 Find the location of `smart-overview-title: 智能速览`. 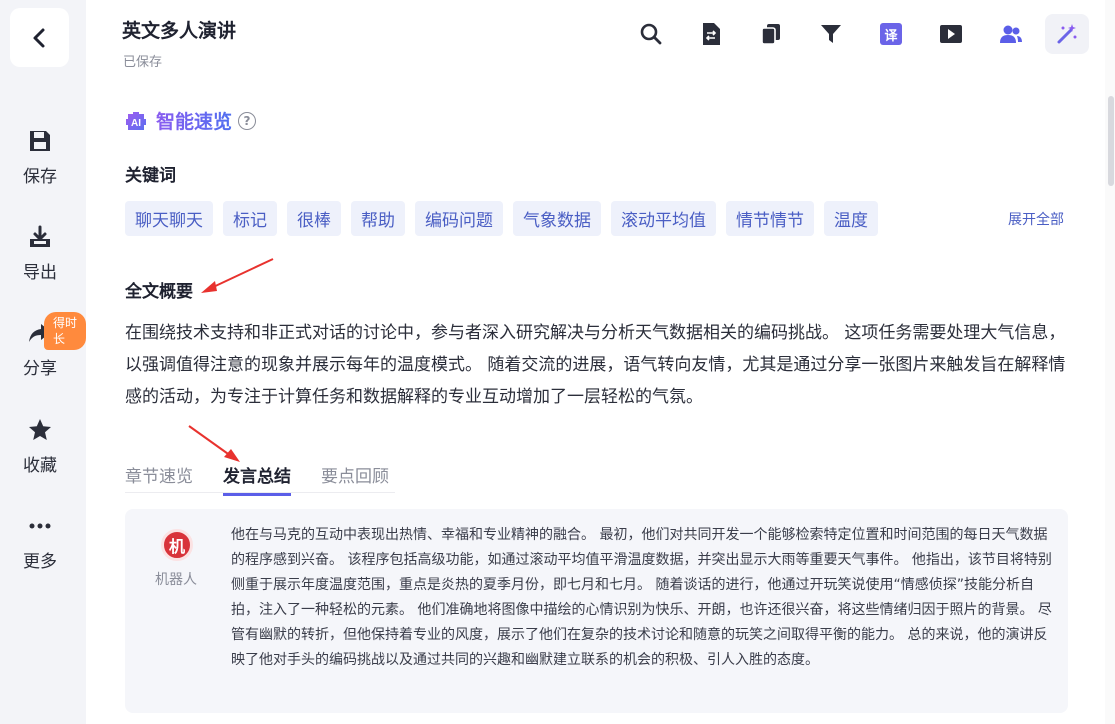

smart-overview-title: 智能速览 is located at coordinates (194, 120).